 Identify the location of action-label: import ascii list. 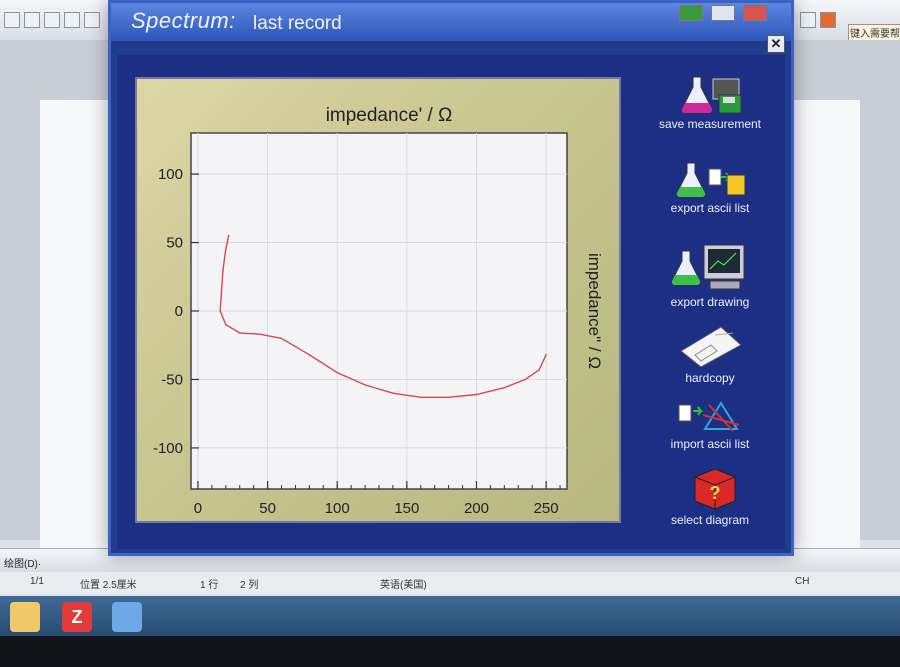
(710, 444).